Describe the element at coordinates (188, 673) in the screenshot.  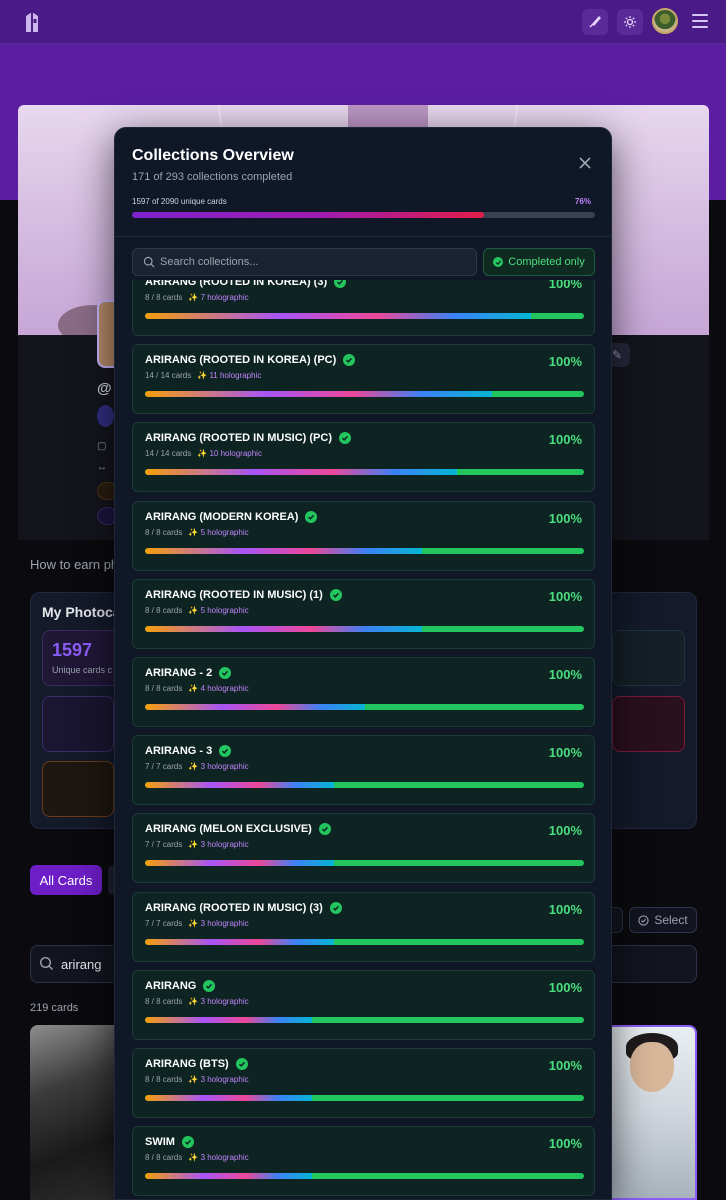
I see `collection-name: ARIRANG - 2` at that location.